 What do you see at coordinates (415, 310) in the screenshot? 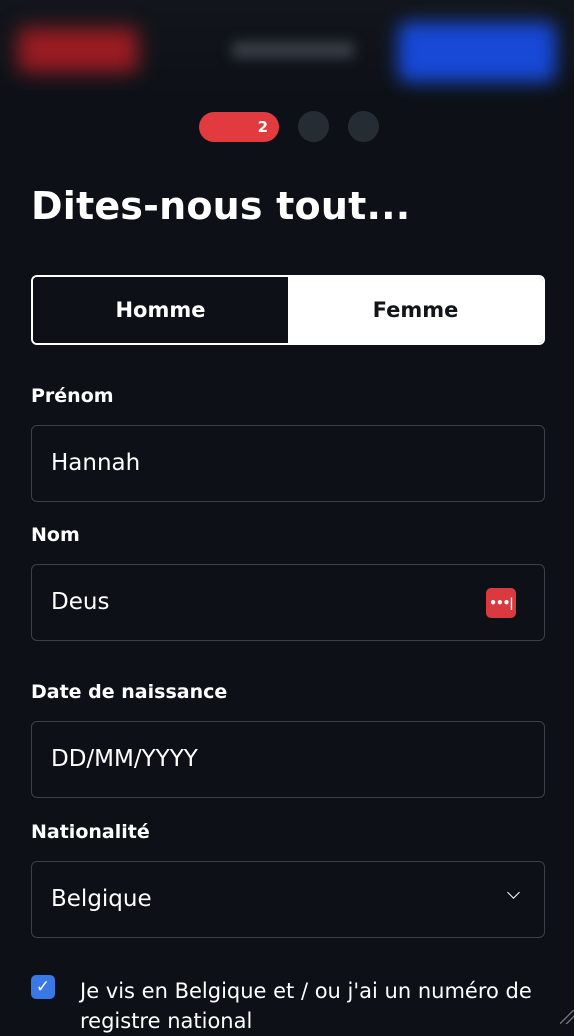
I see `gender-option-femme: Femme` at bounding box center [415, 310].